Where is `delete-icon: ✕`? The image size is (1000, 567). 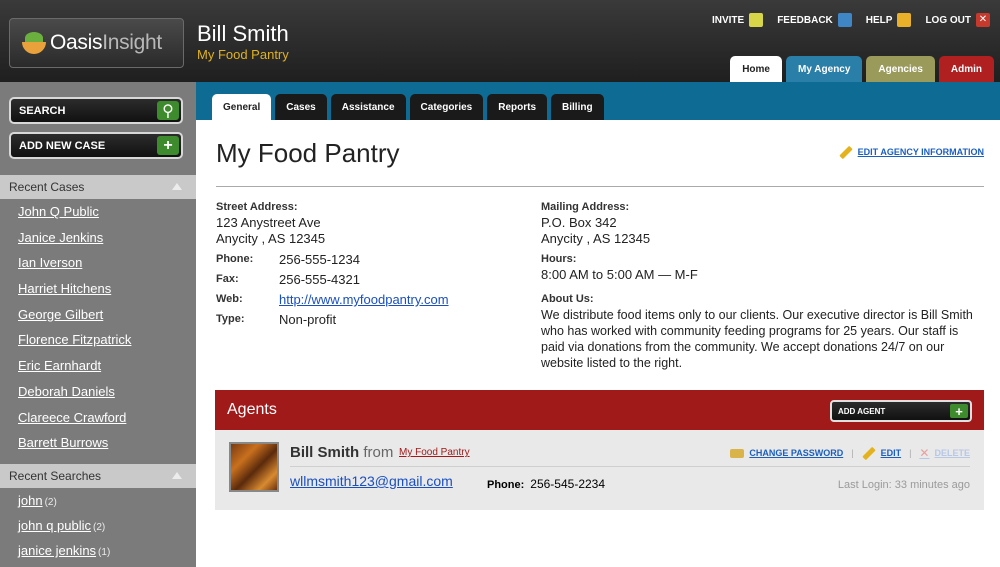 delete-icon: ✕ is located at coordinates (924, 453).